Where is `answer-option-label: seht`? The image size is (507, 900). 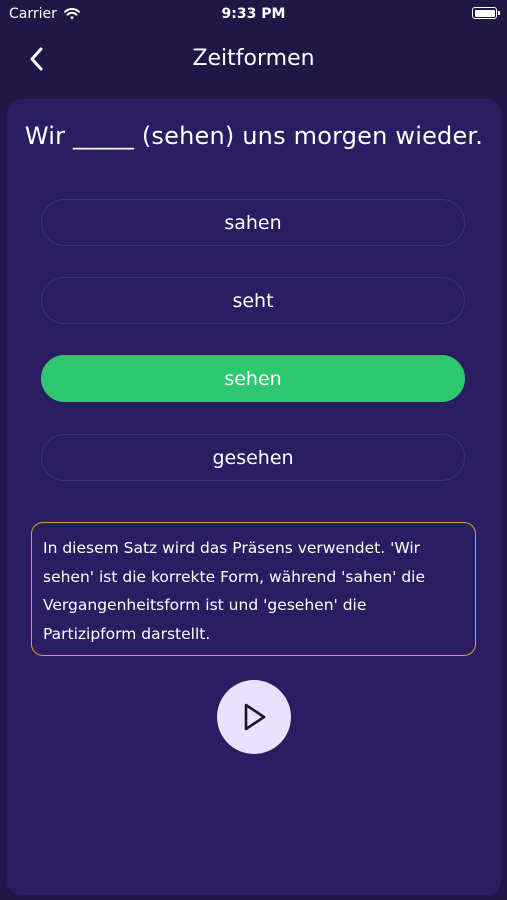 answer-option-label: seht is located at coordinates (253, 300).